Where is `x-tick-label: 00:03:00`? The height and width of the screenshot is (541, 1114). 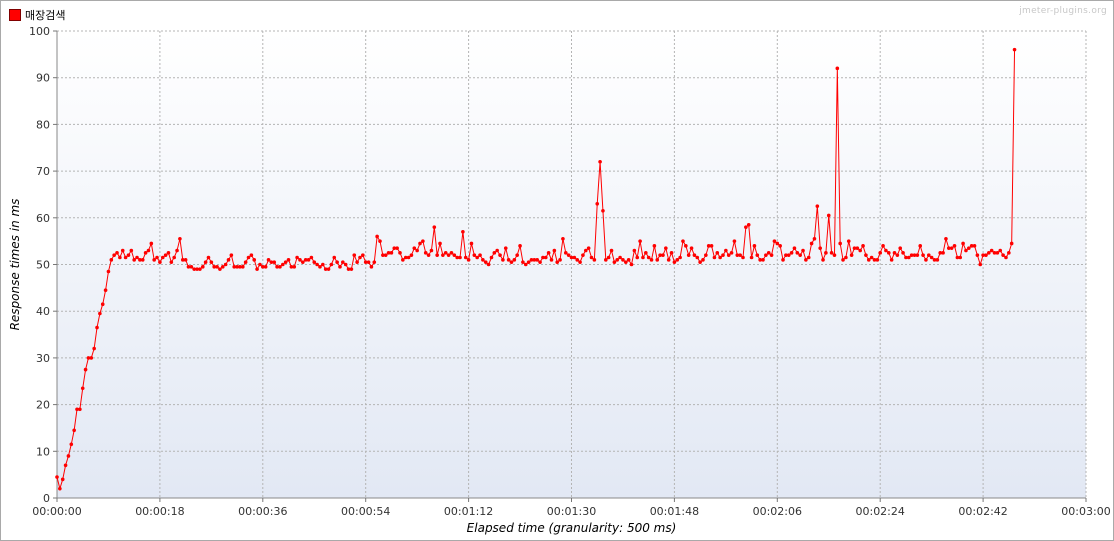
x-tick-label: 00:03:00 is located at coordinates (1085, 511).